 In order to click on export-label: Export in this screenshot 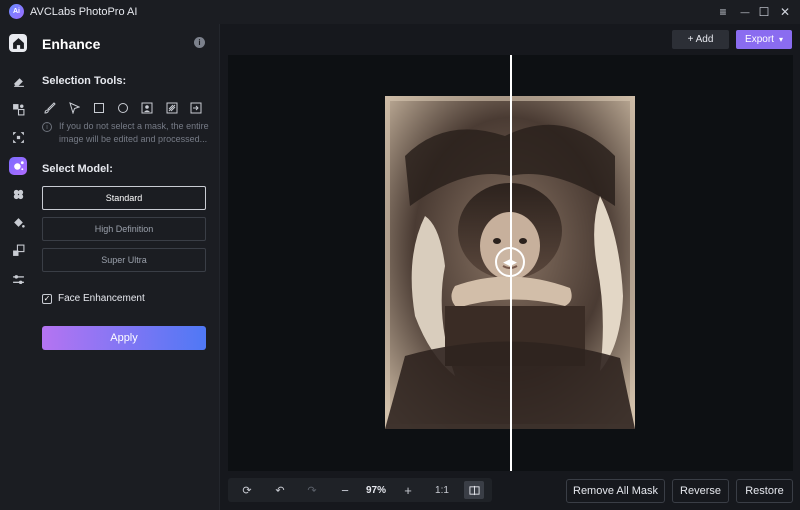, I will do `click(759, 39)`.